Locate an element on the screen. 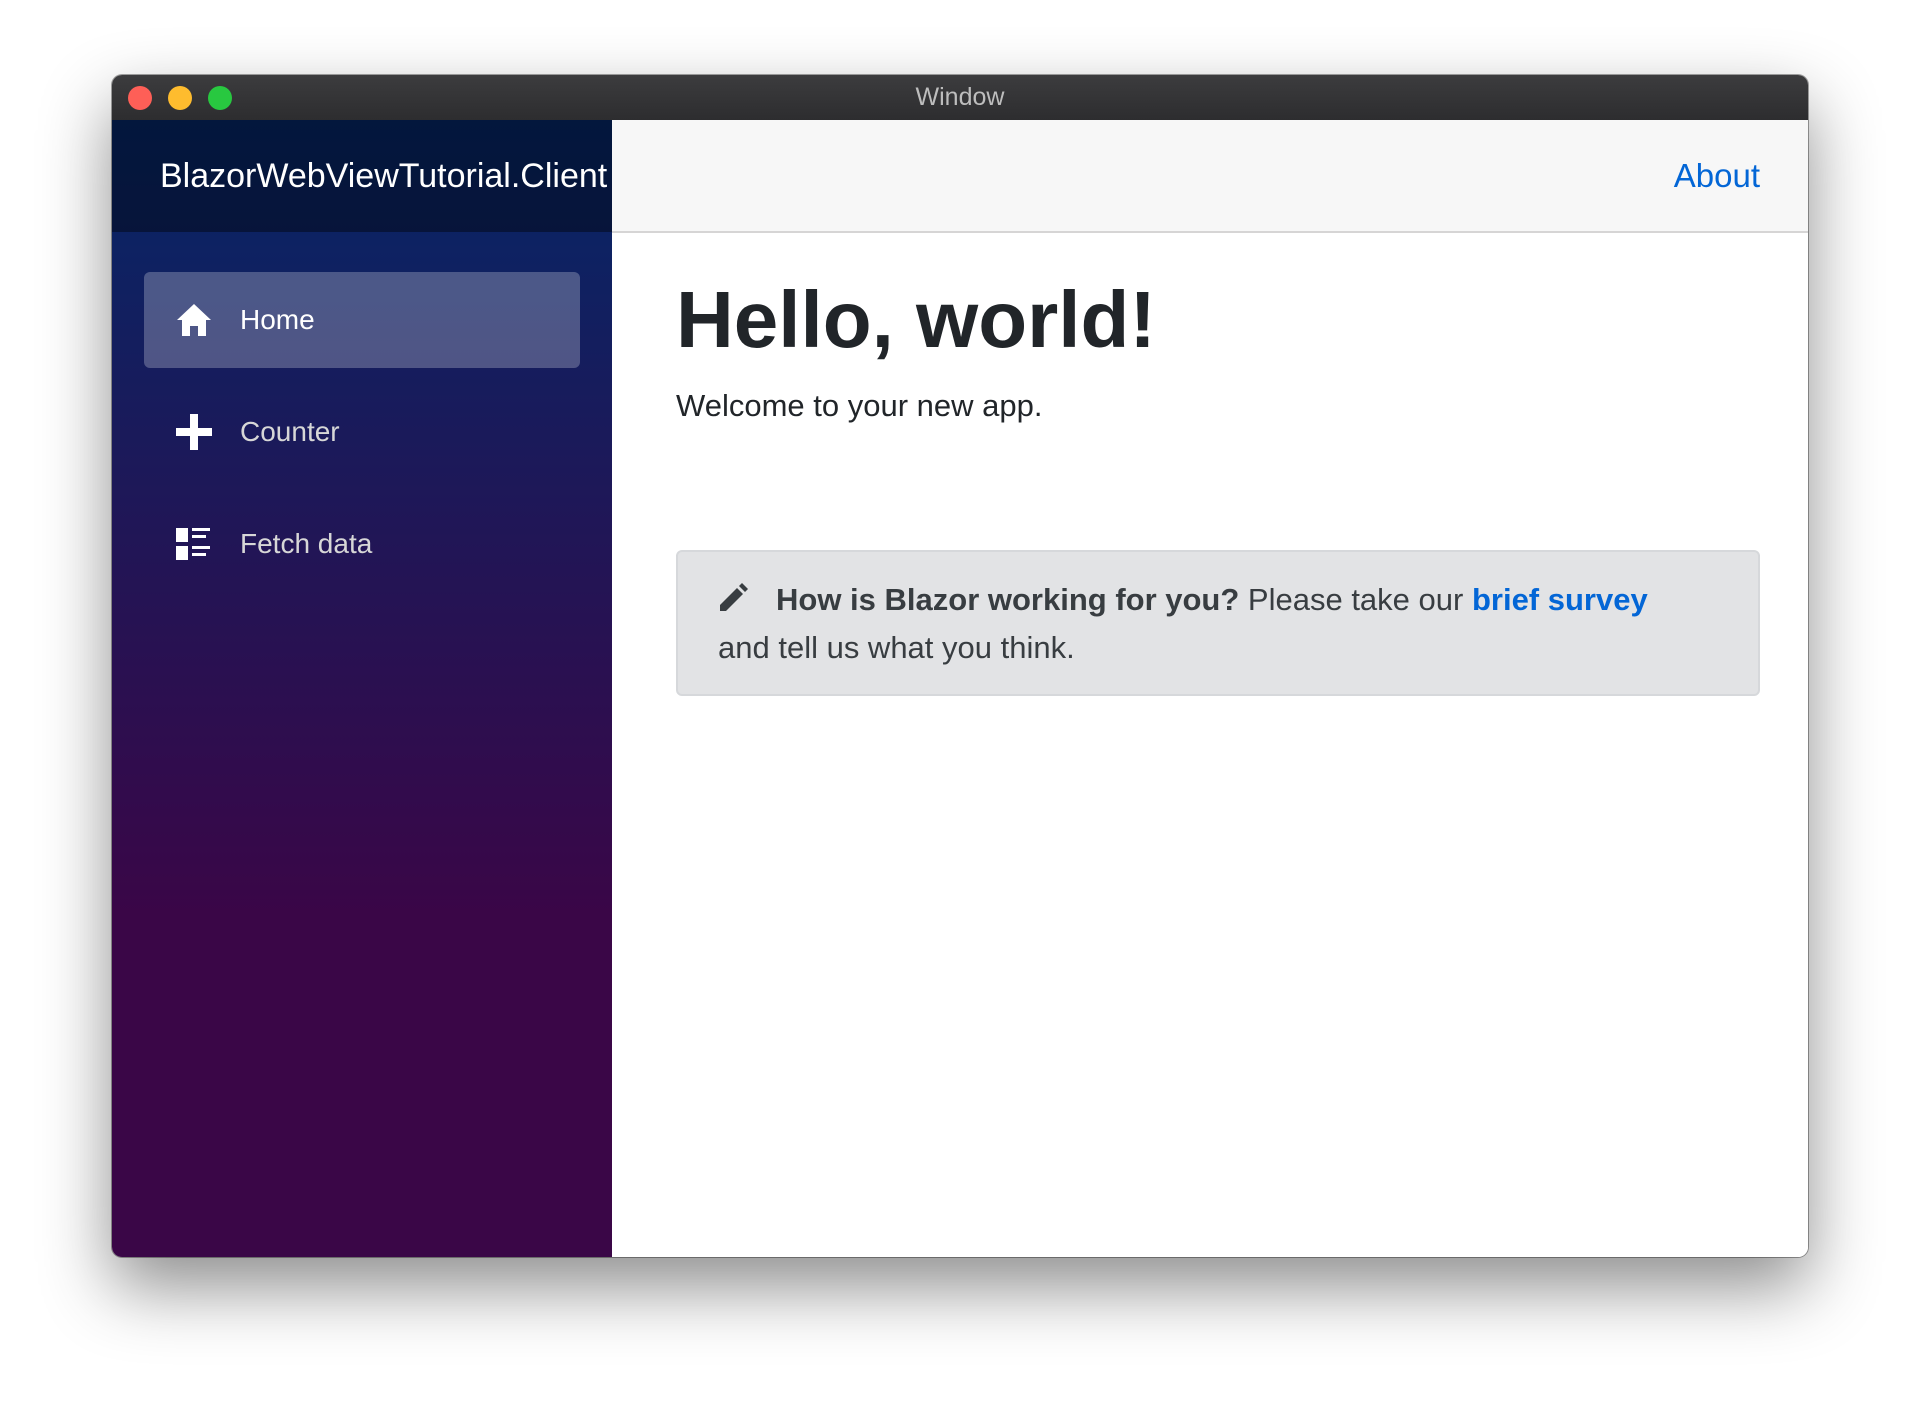  sidebar-item-fetch-data: Fetch data is located at coordinates (362, 544).